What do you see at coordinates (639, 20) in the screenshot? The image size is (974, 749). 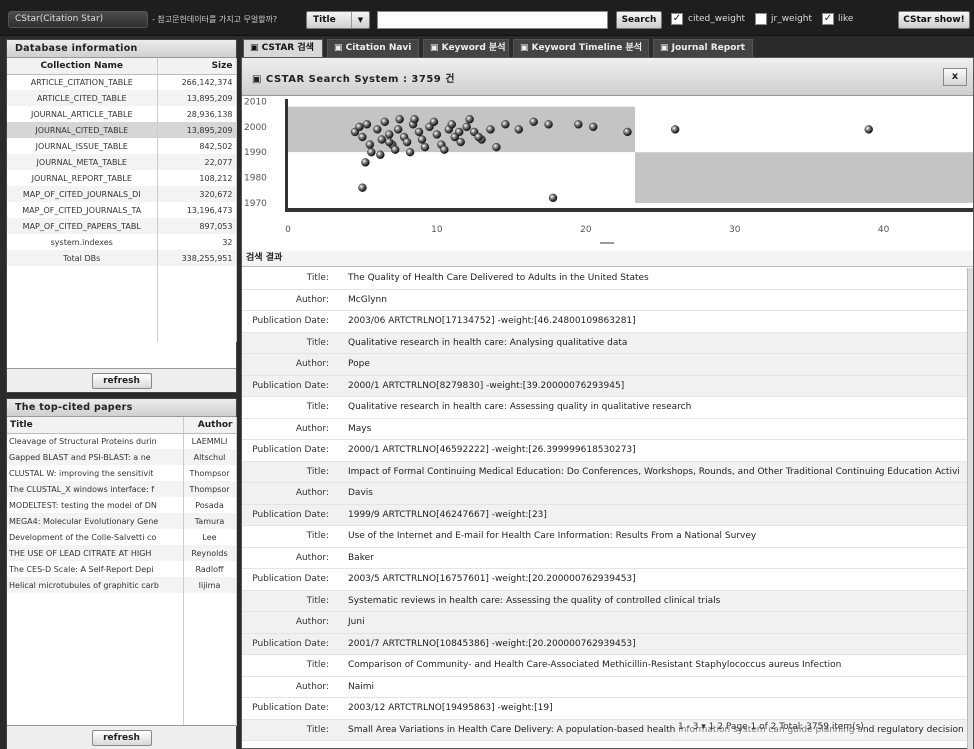 I see `search-button: Search` at bounding box center [639, 20].